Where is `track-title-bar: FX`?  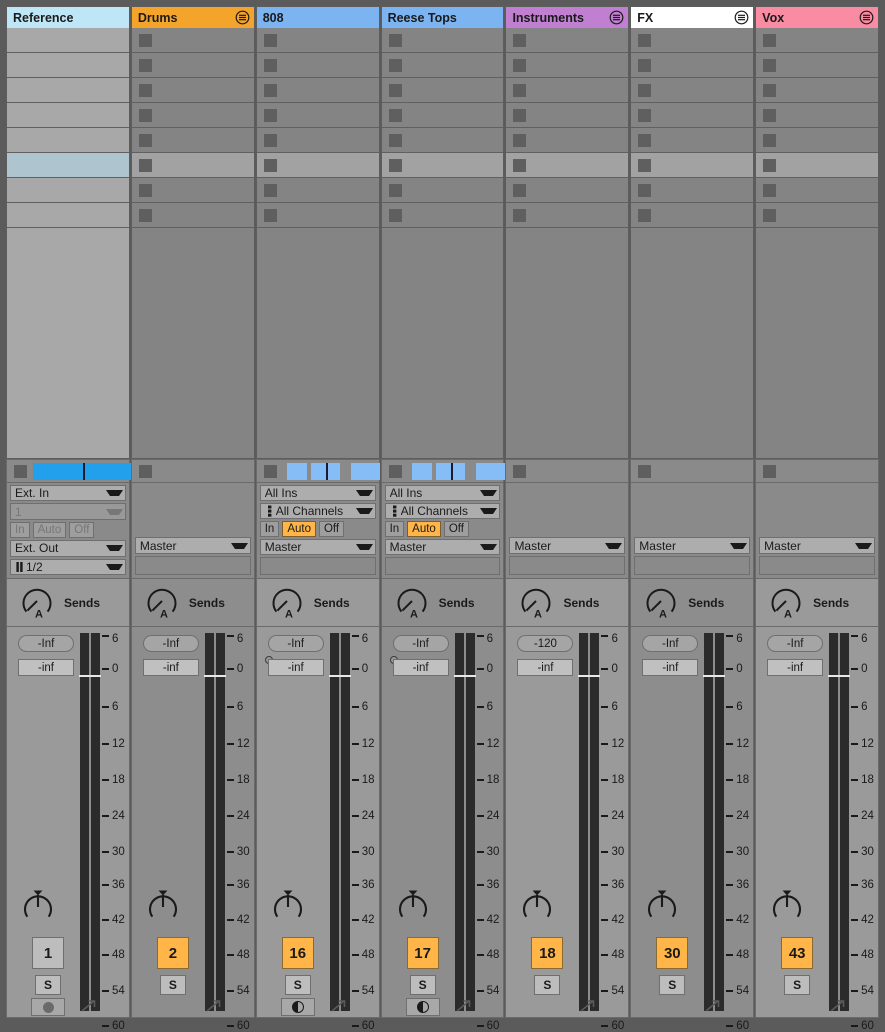
track-title-bar: FX is located at coordinates (692, 17).